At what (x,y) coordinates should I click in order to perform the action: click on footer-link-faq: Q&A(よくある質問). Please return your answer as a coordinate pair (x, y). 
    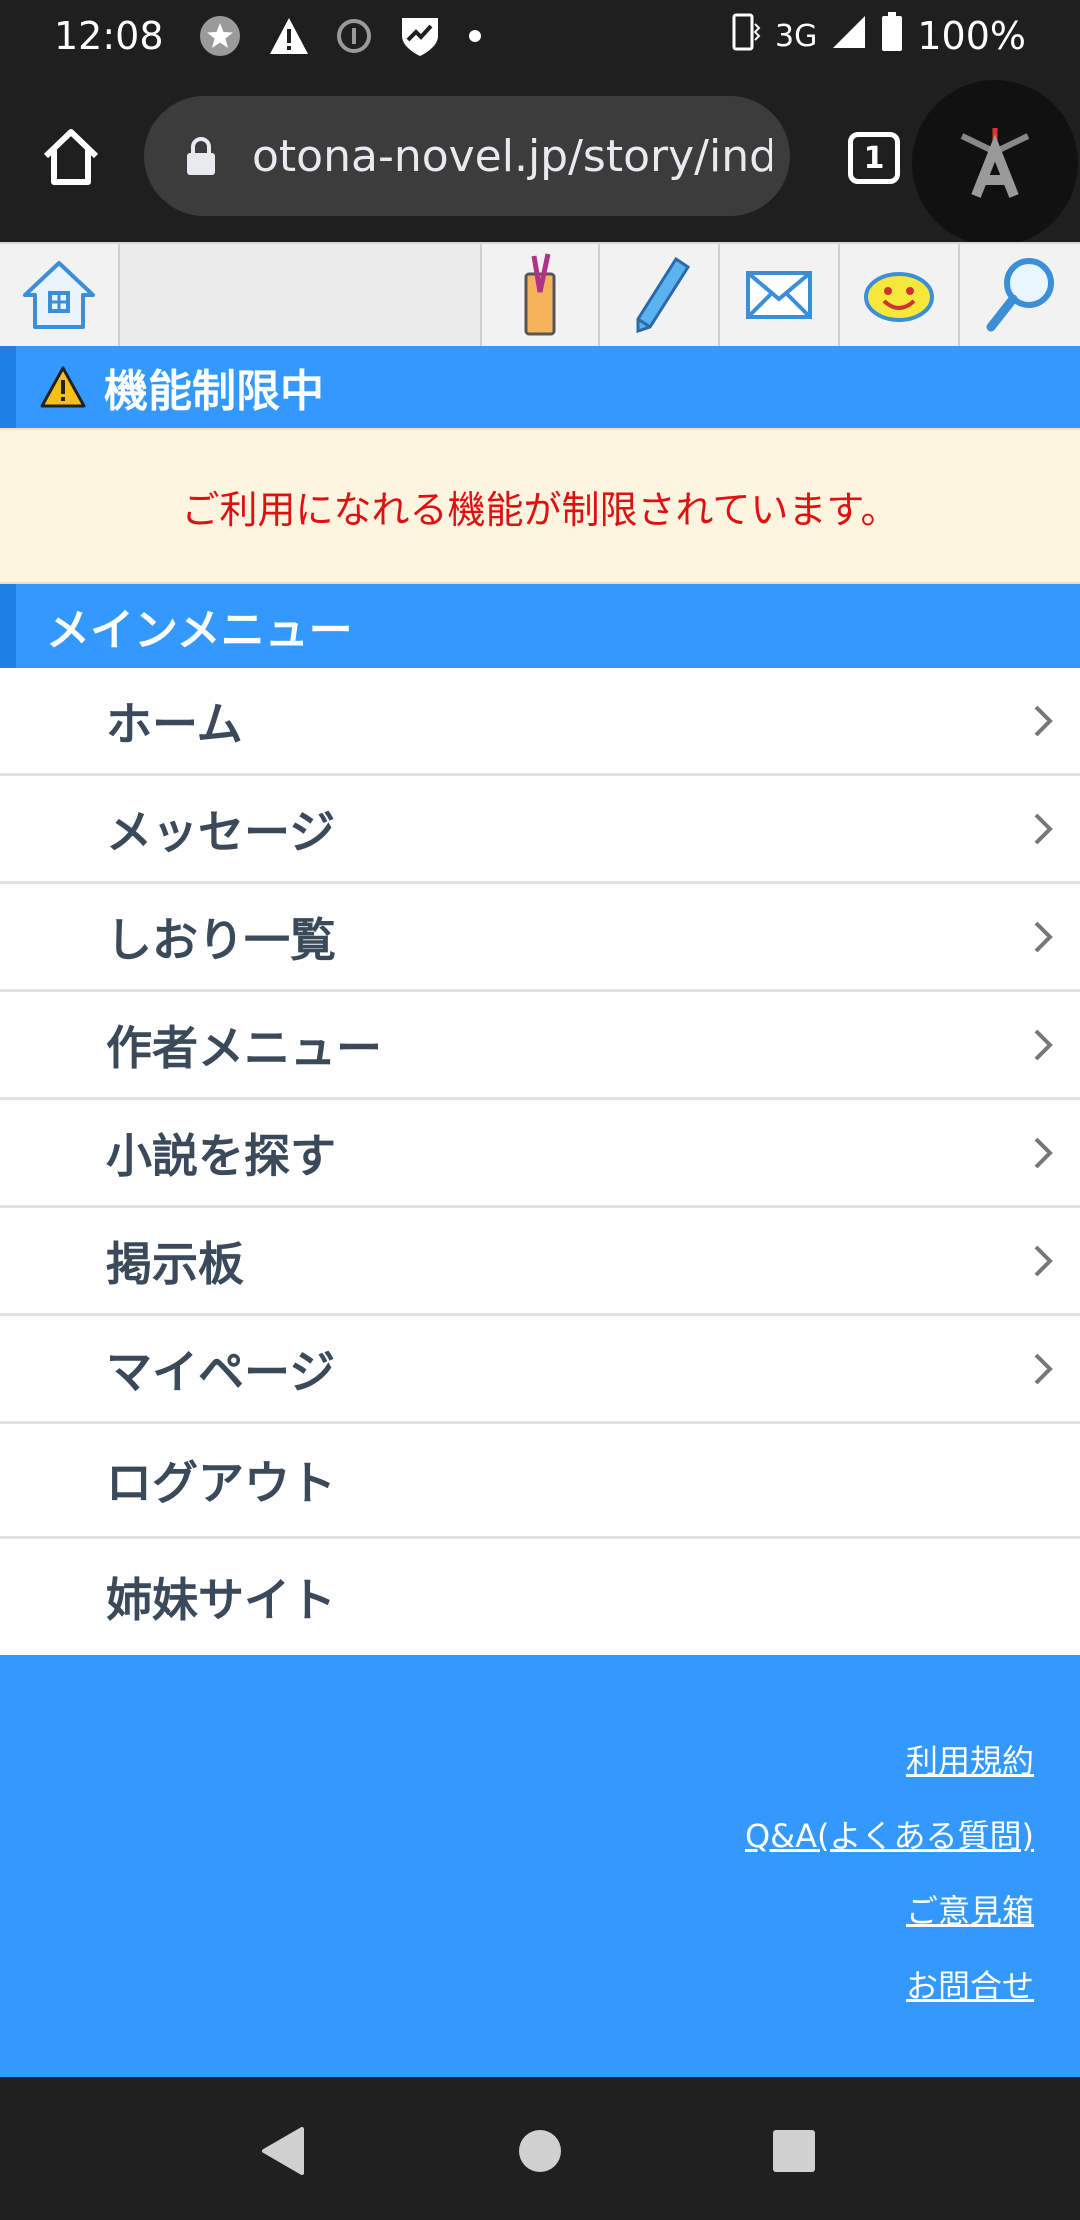
    Looking at the image, I should click on (889, 1851).